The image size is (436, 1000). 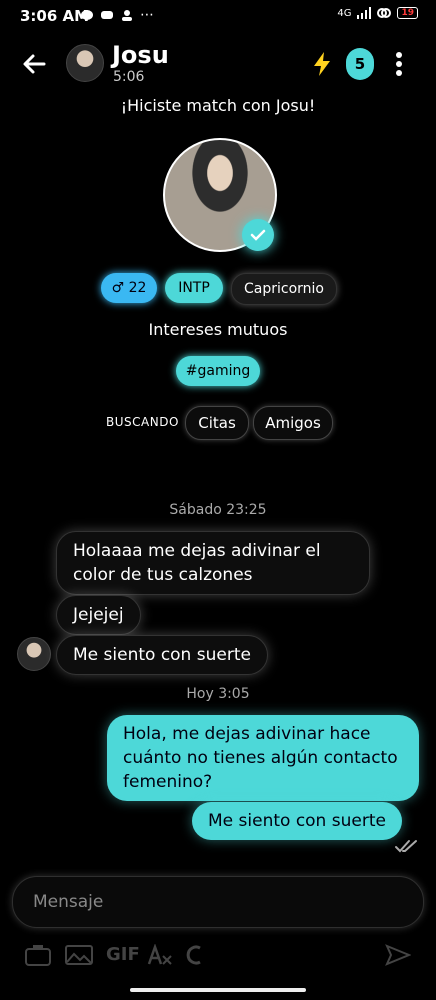 I want to click on status-system-icons: 4G 19, so click(x=377, y=13).